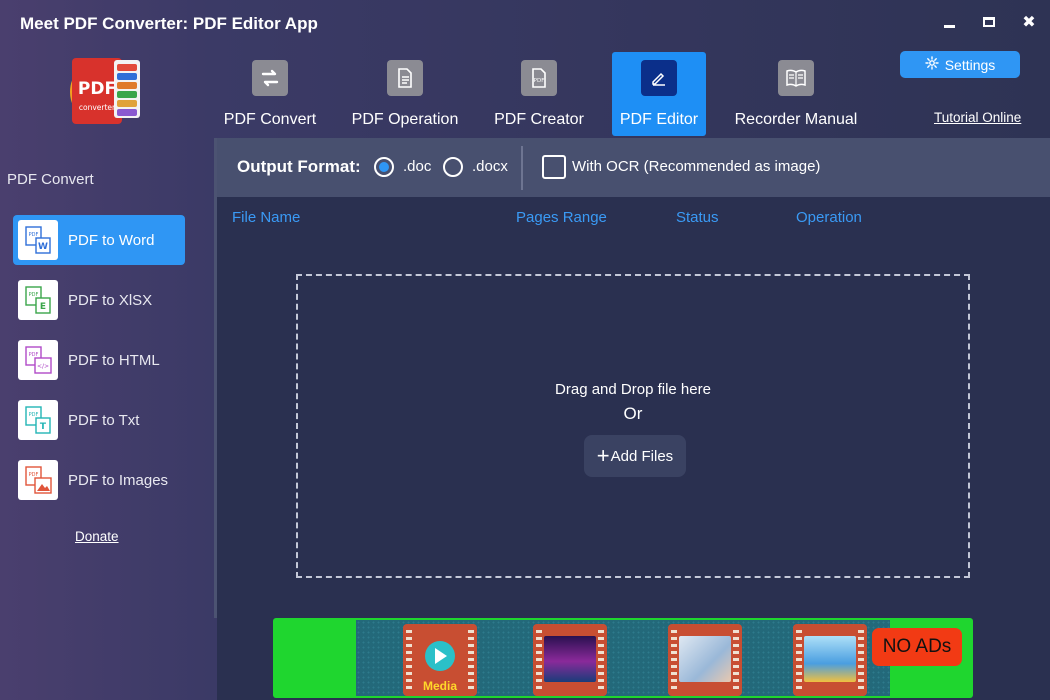 The image size is (1050, 700). What do you see at coordinates (43, 427) in the screenshot?
I see `svg-text: T` at bounding box center [43, 427].